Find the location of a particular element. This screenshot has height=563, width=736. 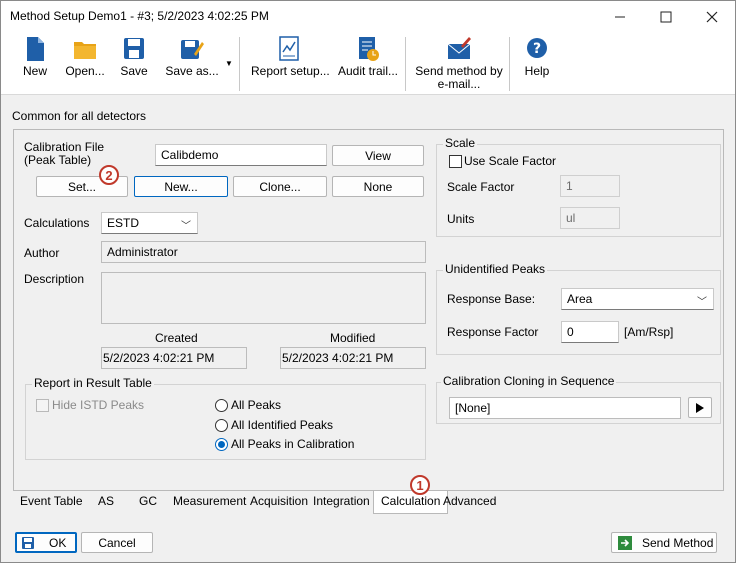

help-button: ? Help is located at coordinates (537, 63).